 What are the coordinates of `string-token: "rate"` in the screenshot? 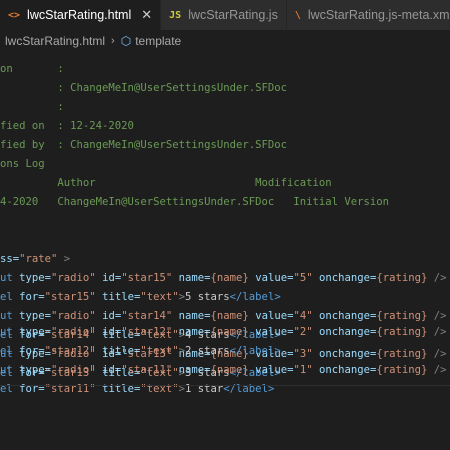 It's located at (38, 259).